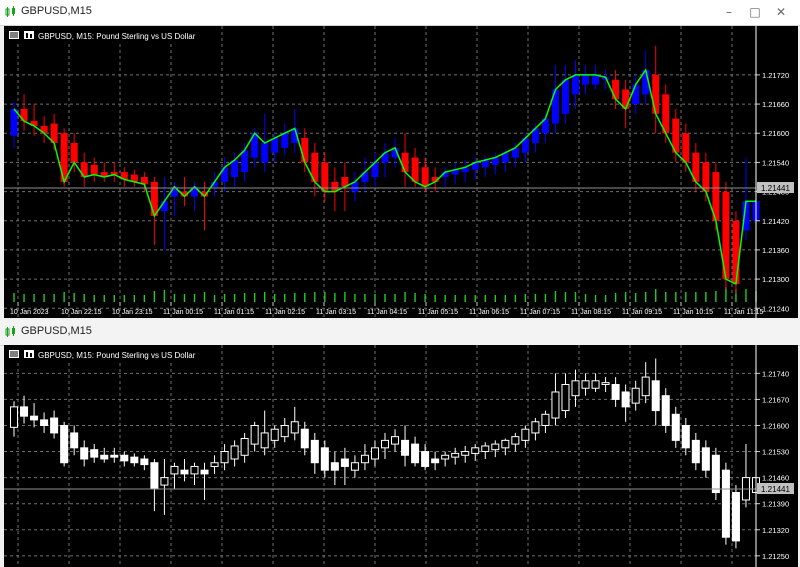  What do you see at coordinates (775, 373) in the screenshot?
I see `y-tick-label: 1.21740` at bounding box center [775, 373].